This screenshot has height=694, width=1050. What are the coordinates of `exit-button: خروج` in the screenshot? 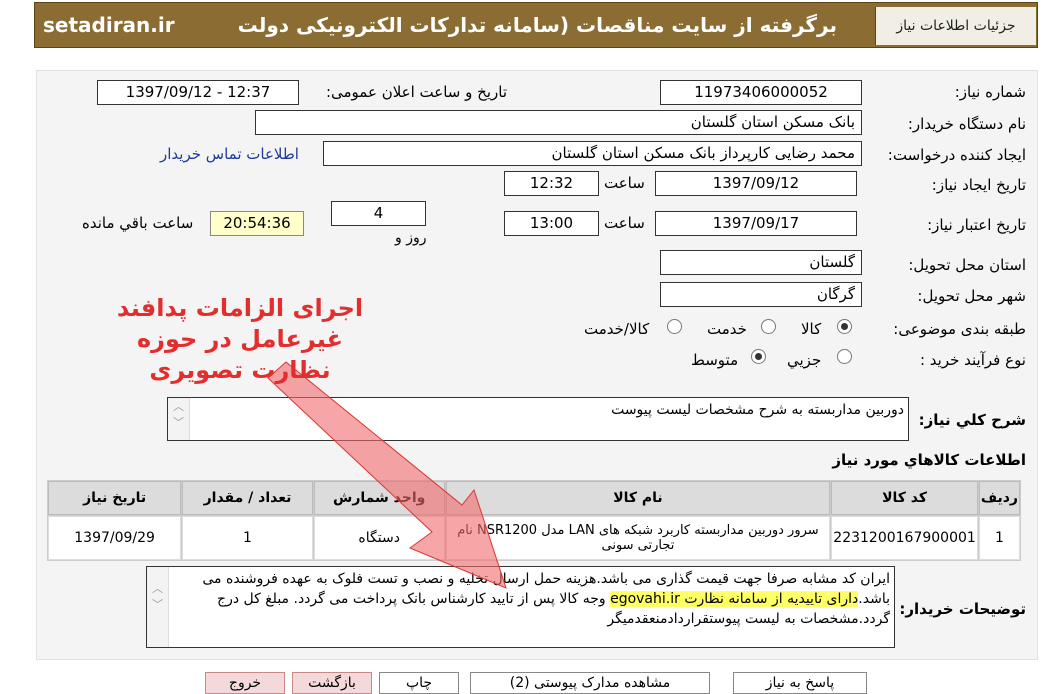 It's located at (245, 683).